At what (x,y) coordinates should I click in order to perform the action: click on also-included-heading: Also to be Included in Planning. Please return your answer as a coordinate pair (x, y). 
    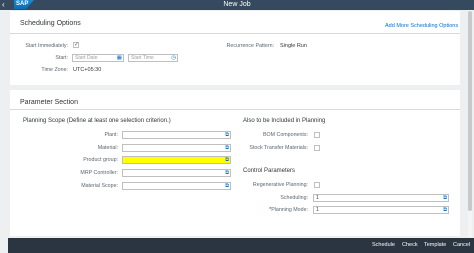
    Looking at the image, I should click on (284, 121).